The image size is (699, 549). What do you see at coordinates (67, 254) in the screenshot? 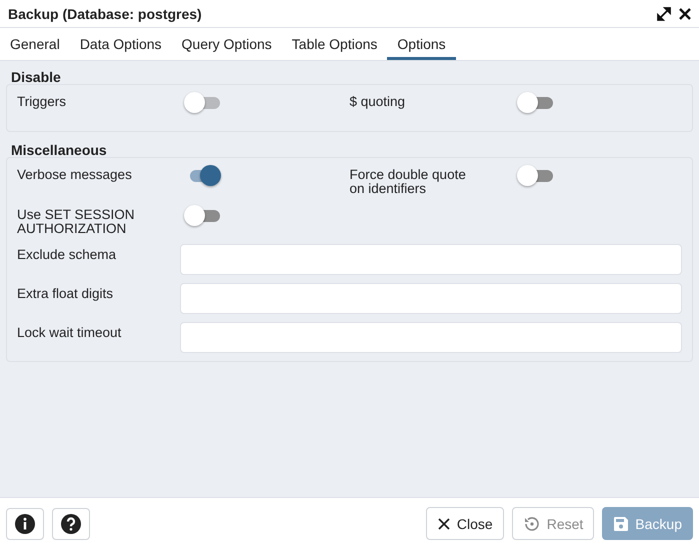
I see `field-label: Exclude schema` at bounding box center [67, 254].